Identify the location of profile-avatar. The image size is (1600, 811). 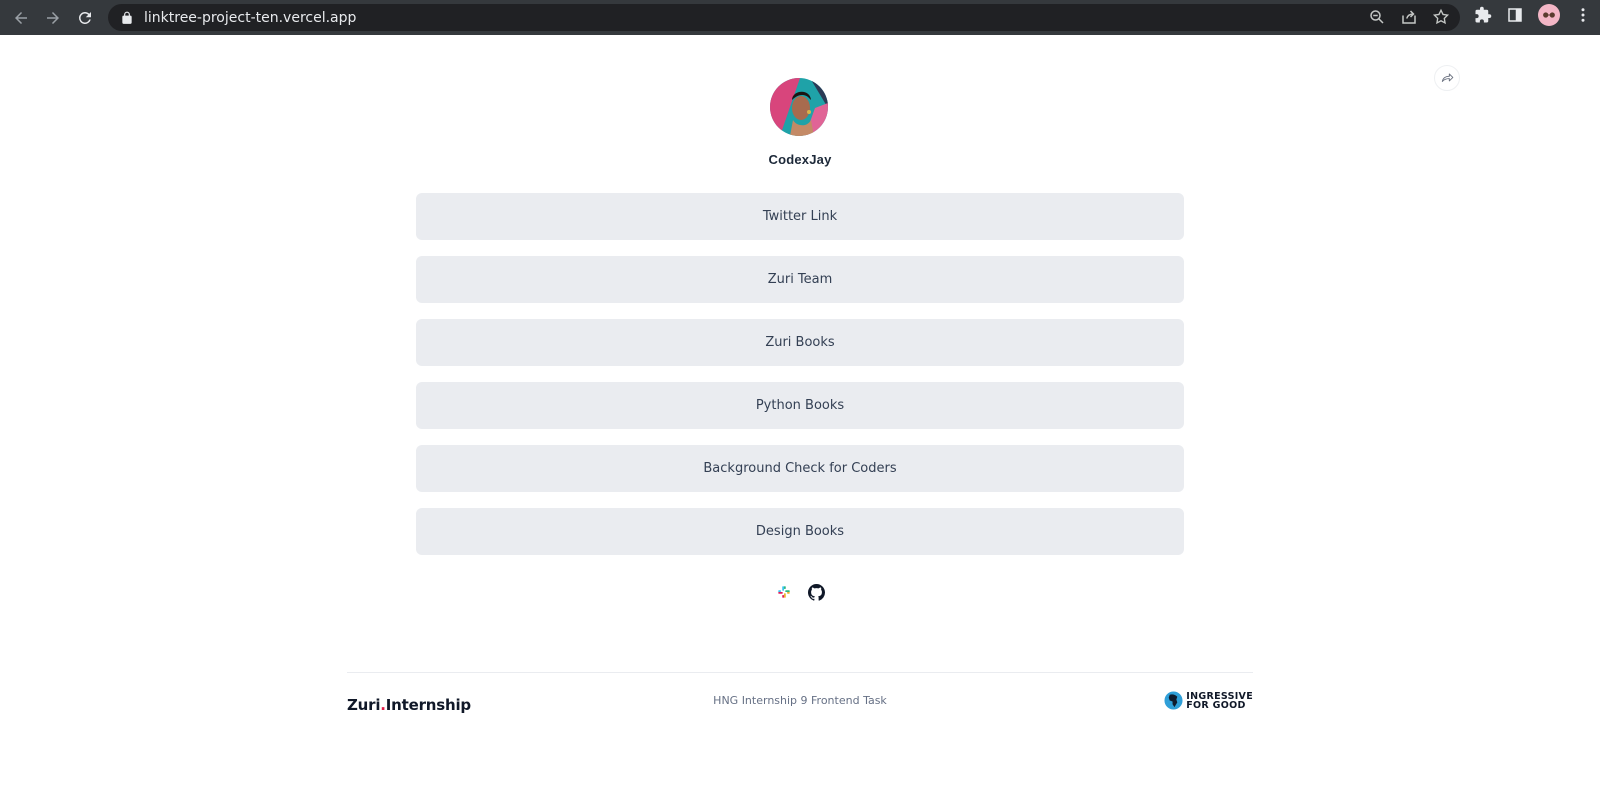
(1549, 15).